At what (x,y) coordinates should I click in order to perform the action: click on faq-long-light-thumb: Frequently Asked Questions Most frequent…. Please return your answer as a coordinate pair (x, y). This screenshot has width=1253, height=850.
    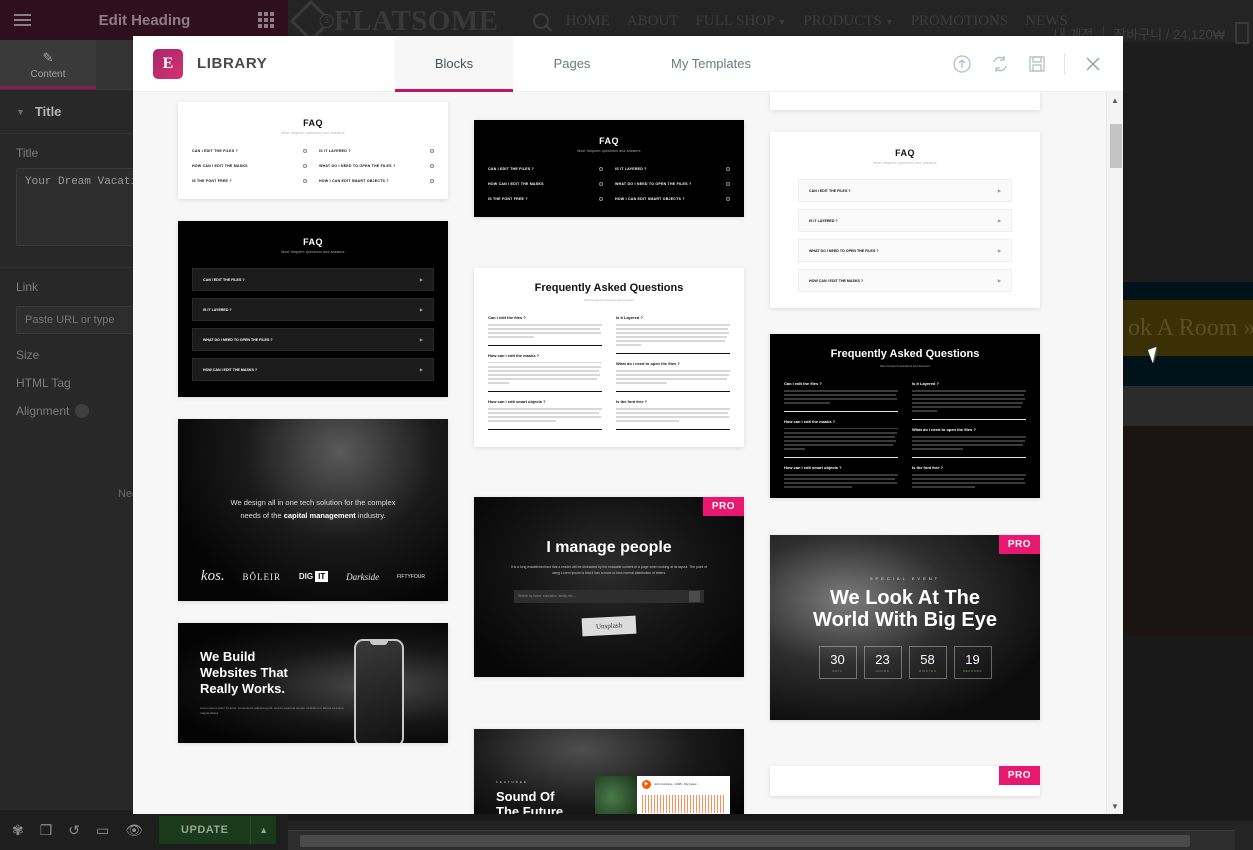
    Looking at the image, I should click on (609, 357).